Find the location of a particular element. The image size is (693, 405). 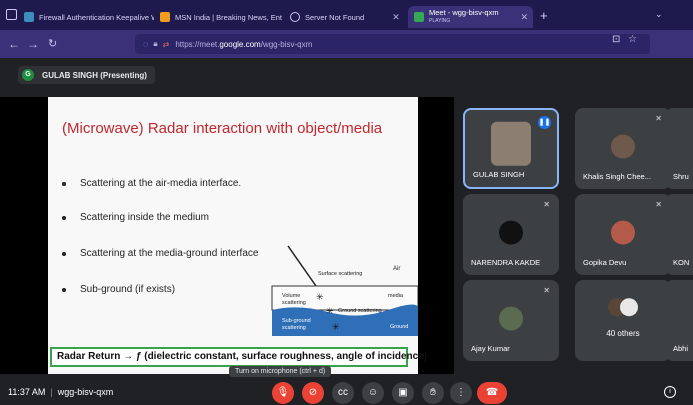

bullet-text: Sub-ground (if exists) is located at coordinates (128, 289).